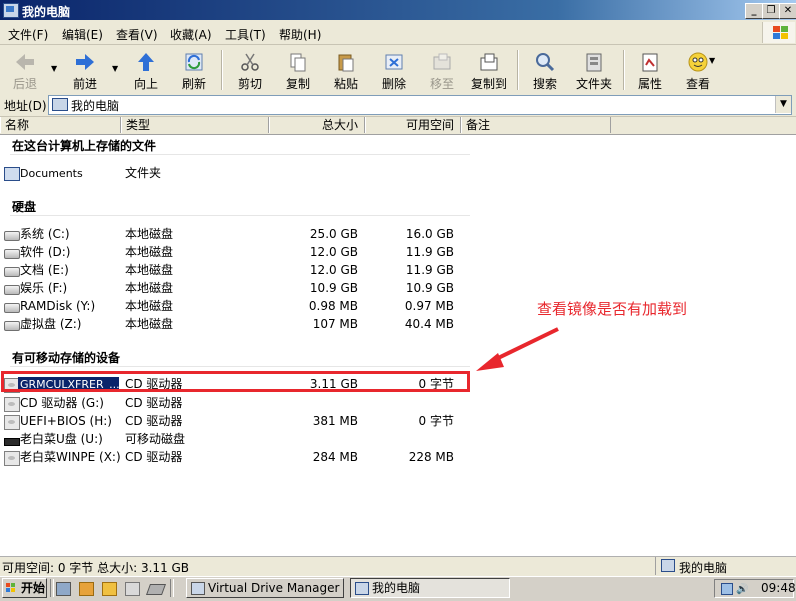 Image resolution: width=796 pixels, height=601 pixels. I want to click on refresh-button: 刷新, so click(194, 71).